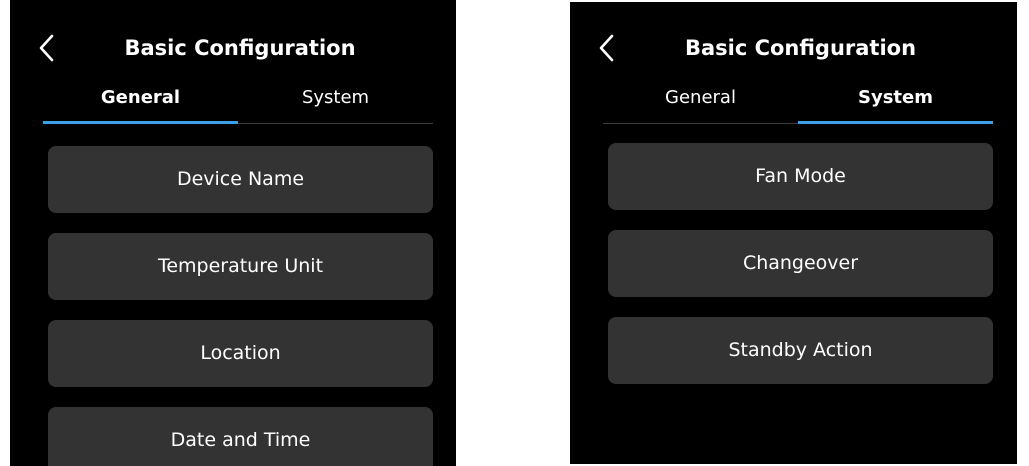 Image resolution: width=1029 pixels, height=466 pixels. What do you see at coordinates (800, 350) in the screenshot?
I see `standby-action-button: Standby Action` at bounding box center [800, 350].